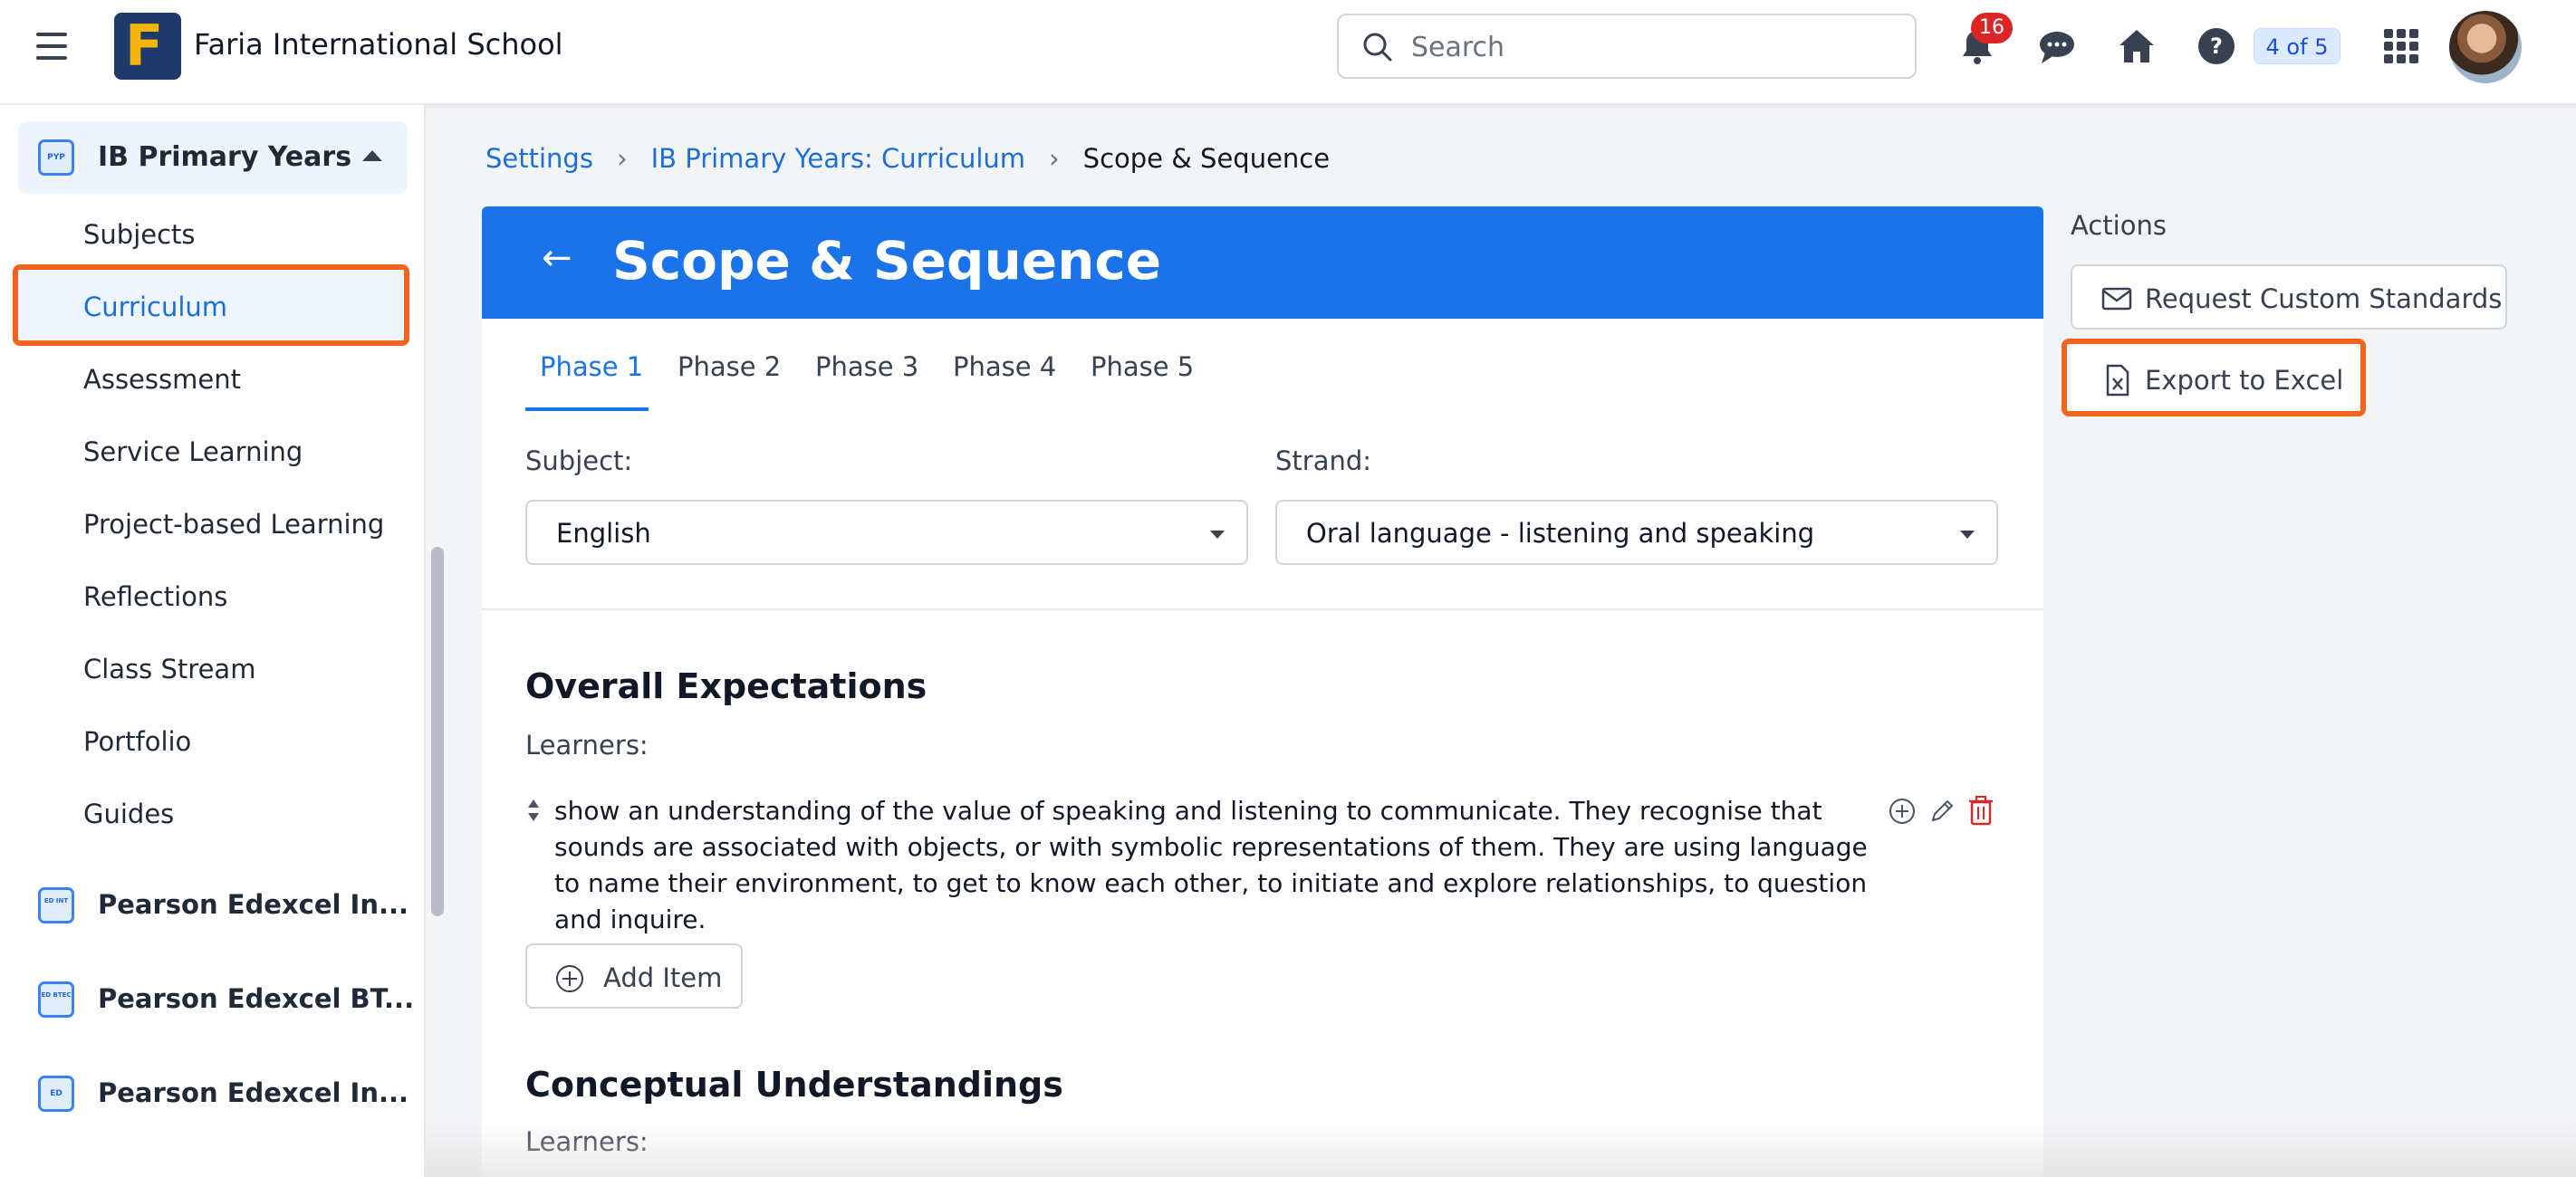 This screenshot has height=1177, width=2576. I want to click on search-box, so click(1627, 46).